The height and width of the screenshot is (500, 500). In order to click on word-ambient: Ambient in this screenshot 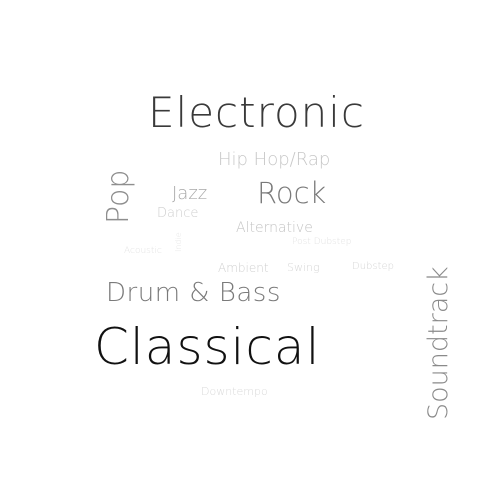, I will do `click(243, 268)`.